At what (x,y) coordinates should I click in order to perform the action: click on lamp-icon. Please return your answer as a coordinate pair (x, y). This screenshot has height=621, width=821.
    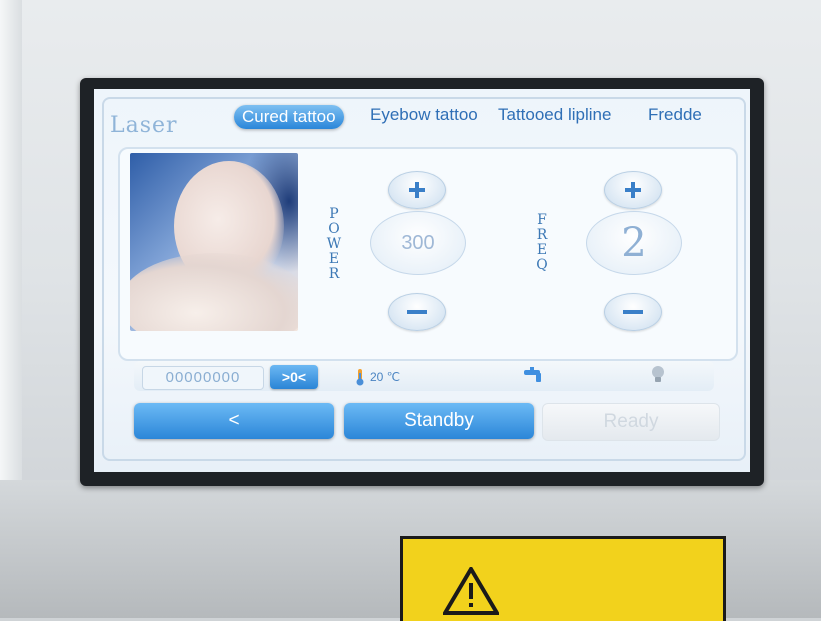
    Looking at the image, I should click on (658, 374).